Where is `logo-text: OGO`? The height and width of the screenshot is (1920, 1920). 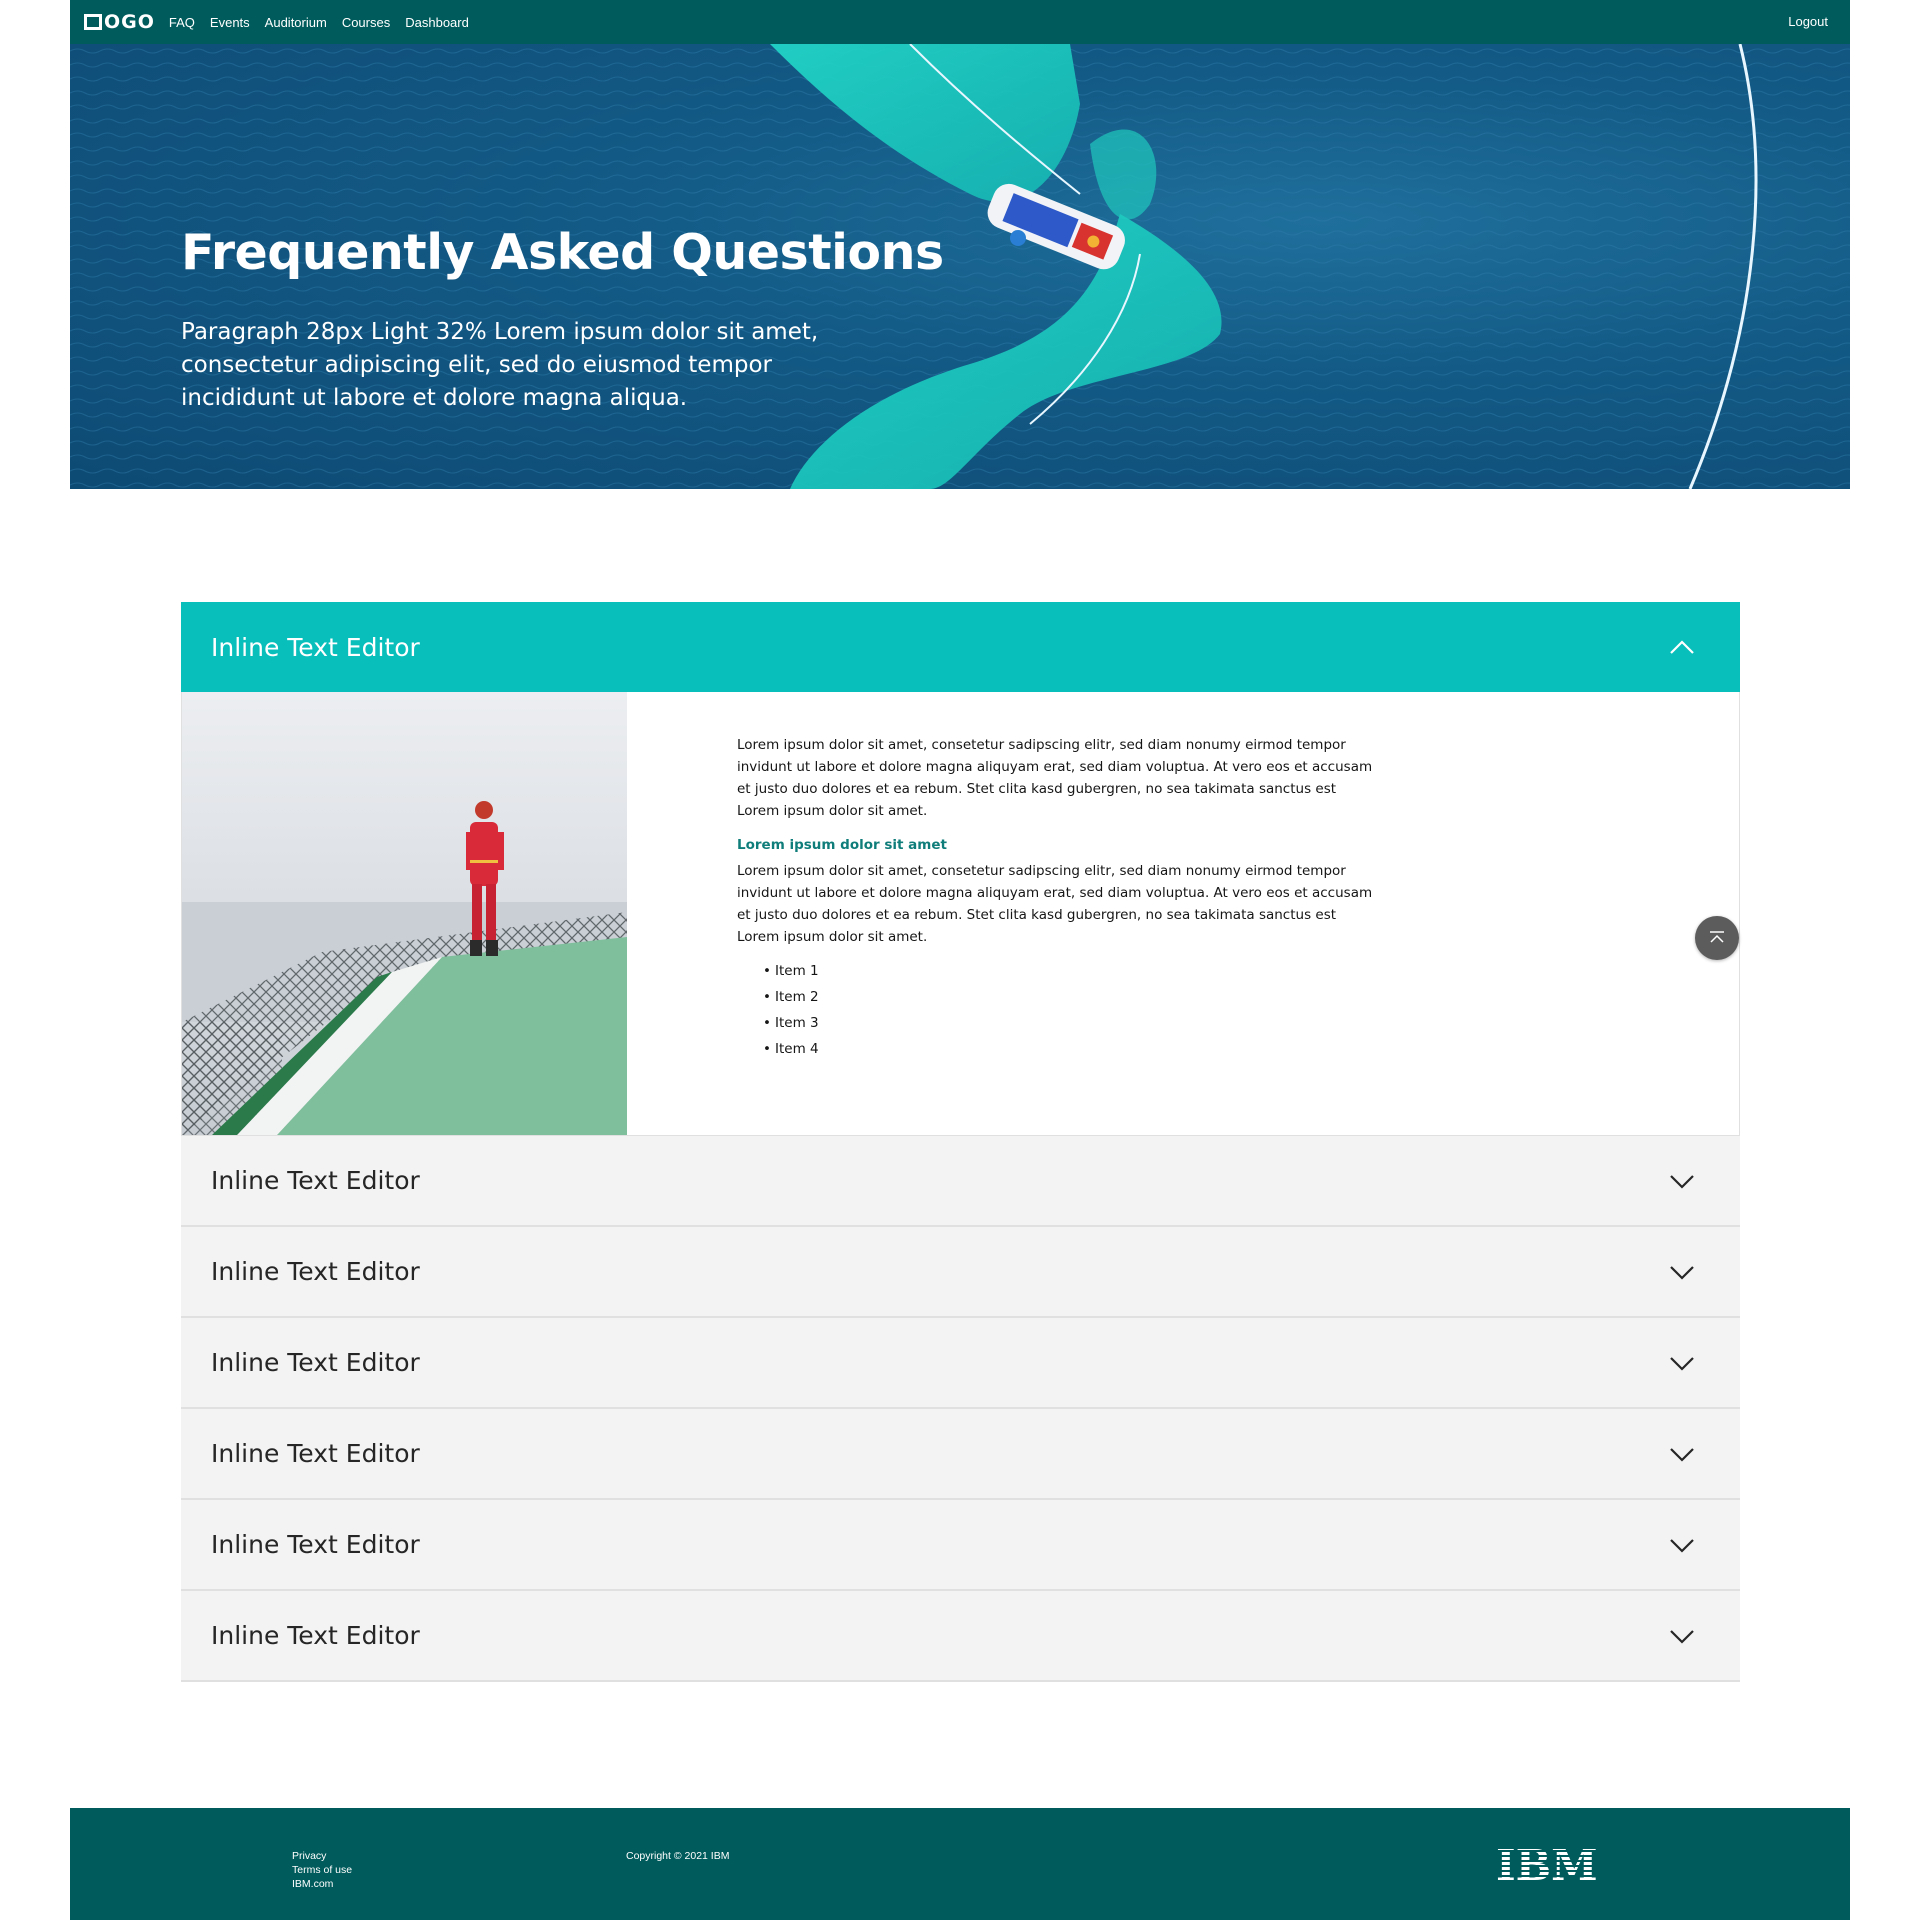
logo-text: OGO is located at coordinates (129, 22).